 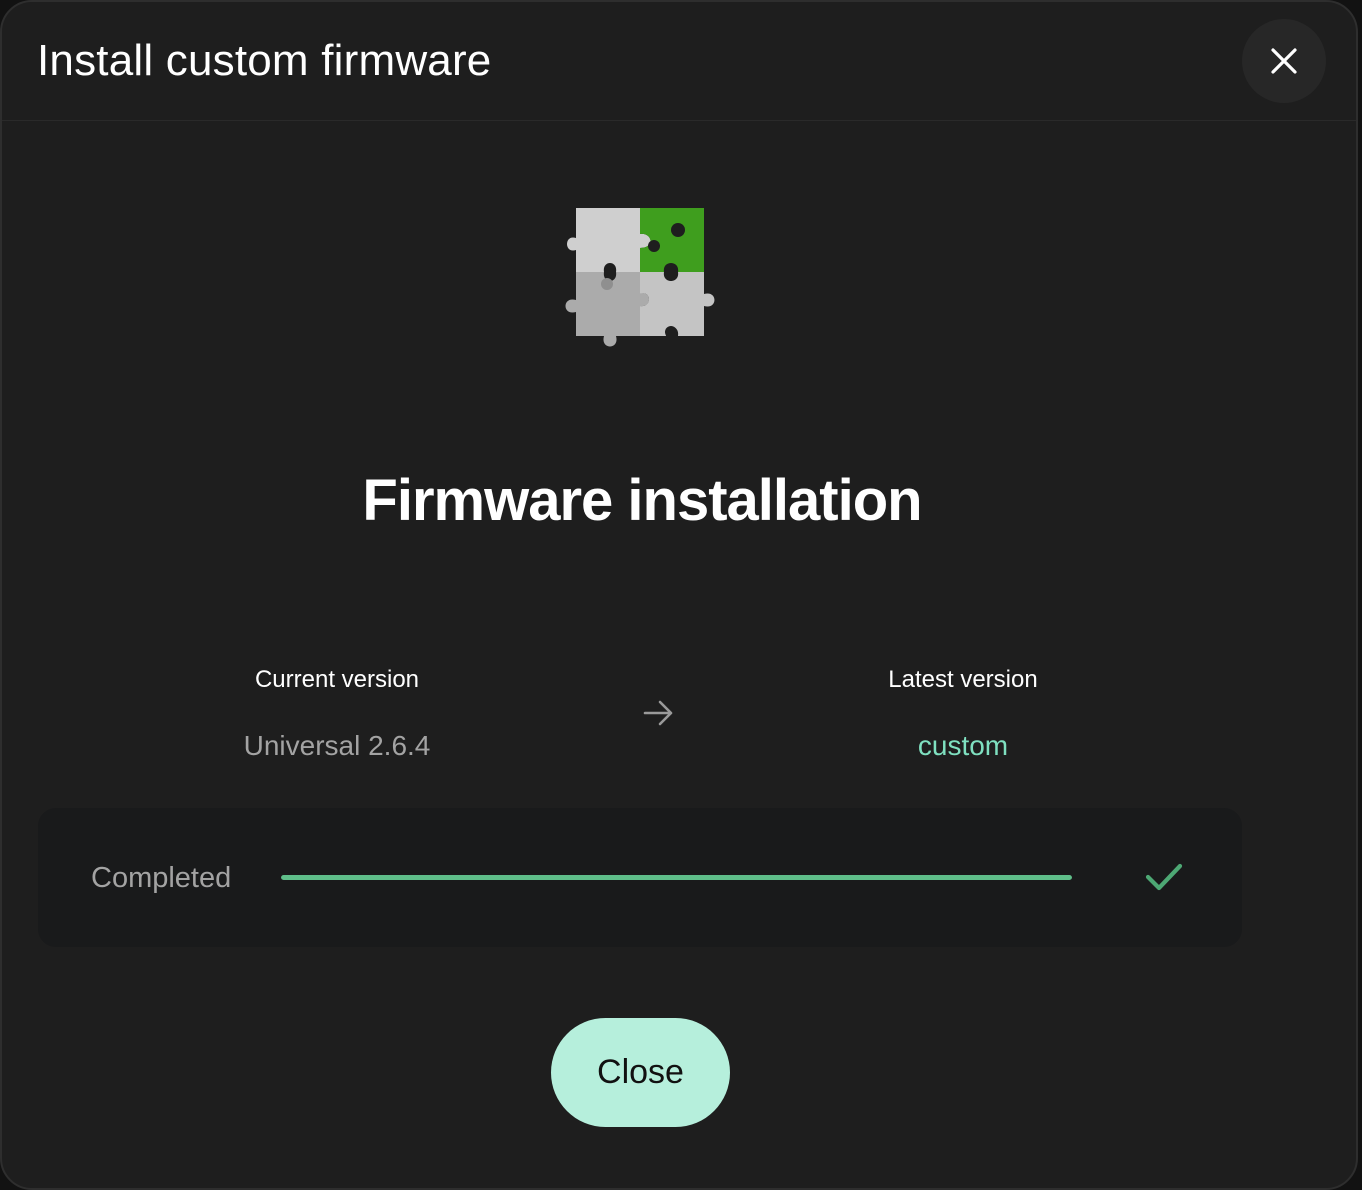 I want to click on progress-bar, so click(x=676, y=877).